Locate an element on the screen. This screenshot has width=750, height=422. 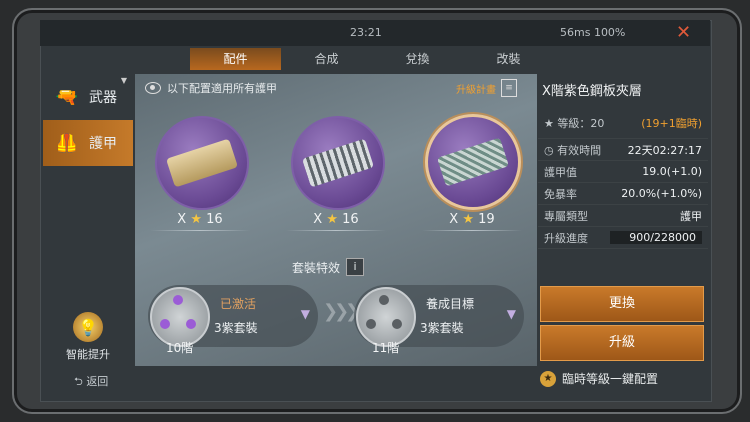
steel-roll-item is located at coordinates (338, 163).